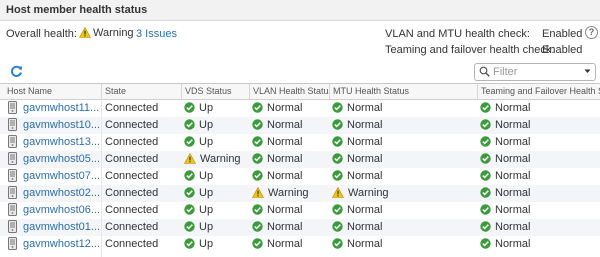 Image resolution: width=600 pixels, height=257 pixels. Describe the element at coordinates (156, 34) in the screenshot. I see `issues-link: 3 Issues` at that location.